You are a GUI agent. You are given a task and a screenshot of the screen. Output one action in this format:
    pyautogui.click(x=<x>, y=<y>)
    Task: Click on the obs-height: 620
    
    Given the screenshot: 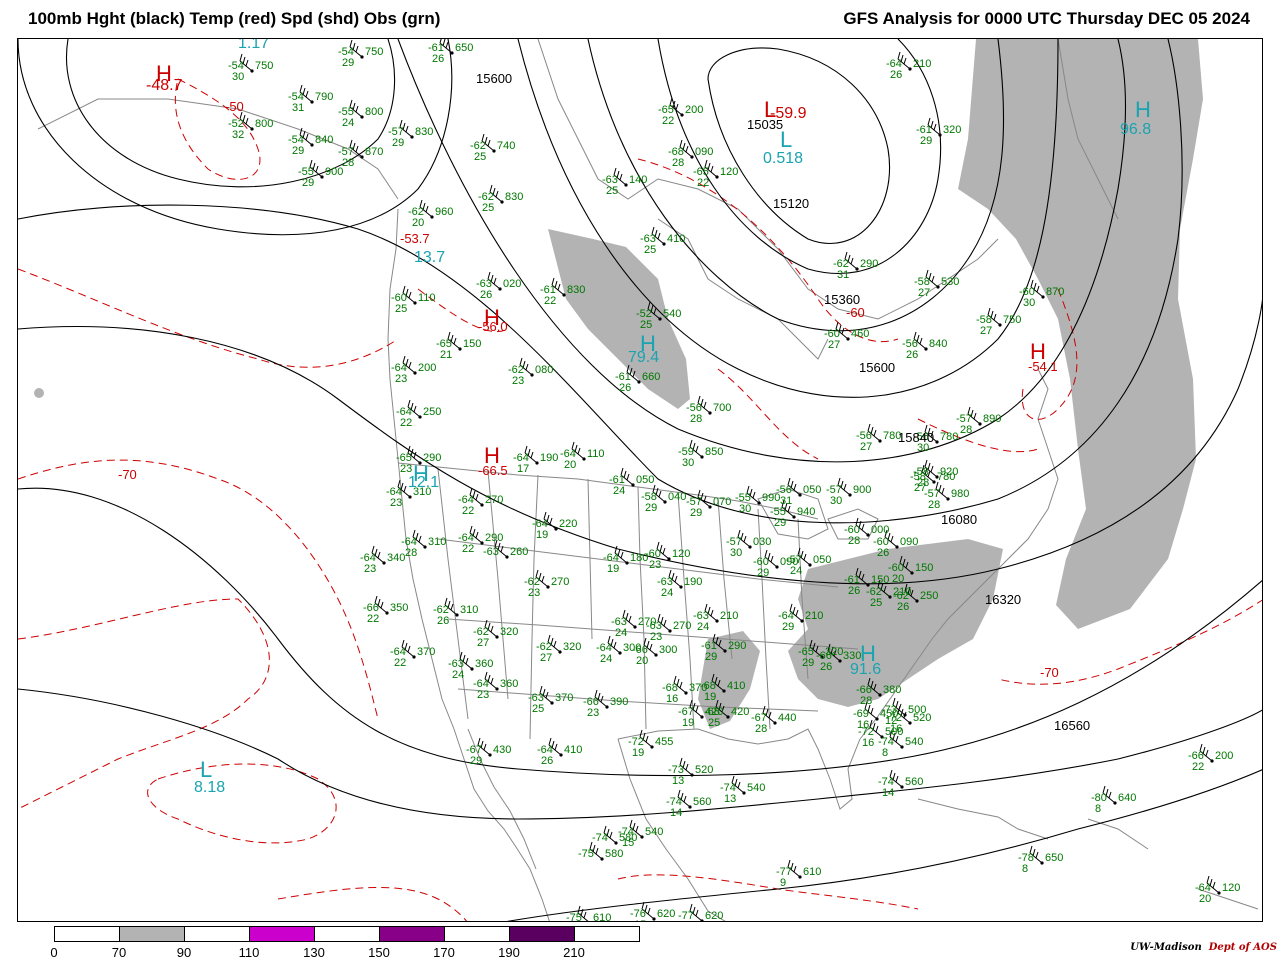 What is the action you would take?
    pyautogui.click(x=714, y=916)
    